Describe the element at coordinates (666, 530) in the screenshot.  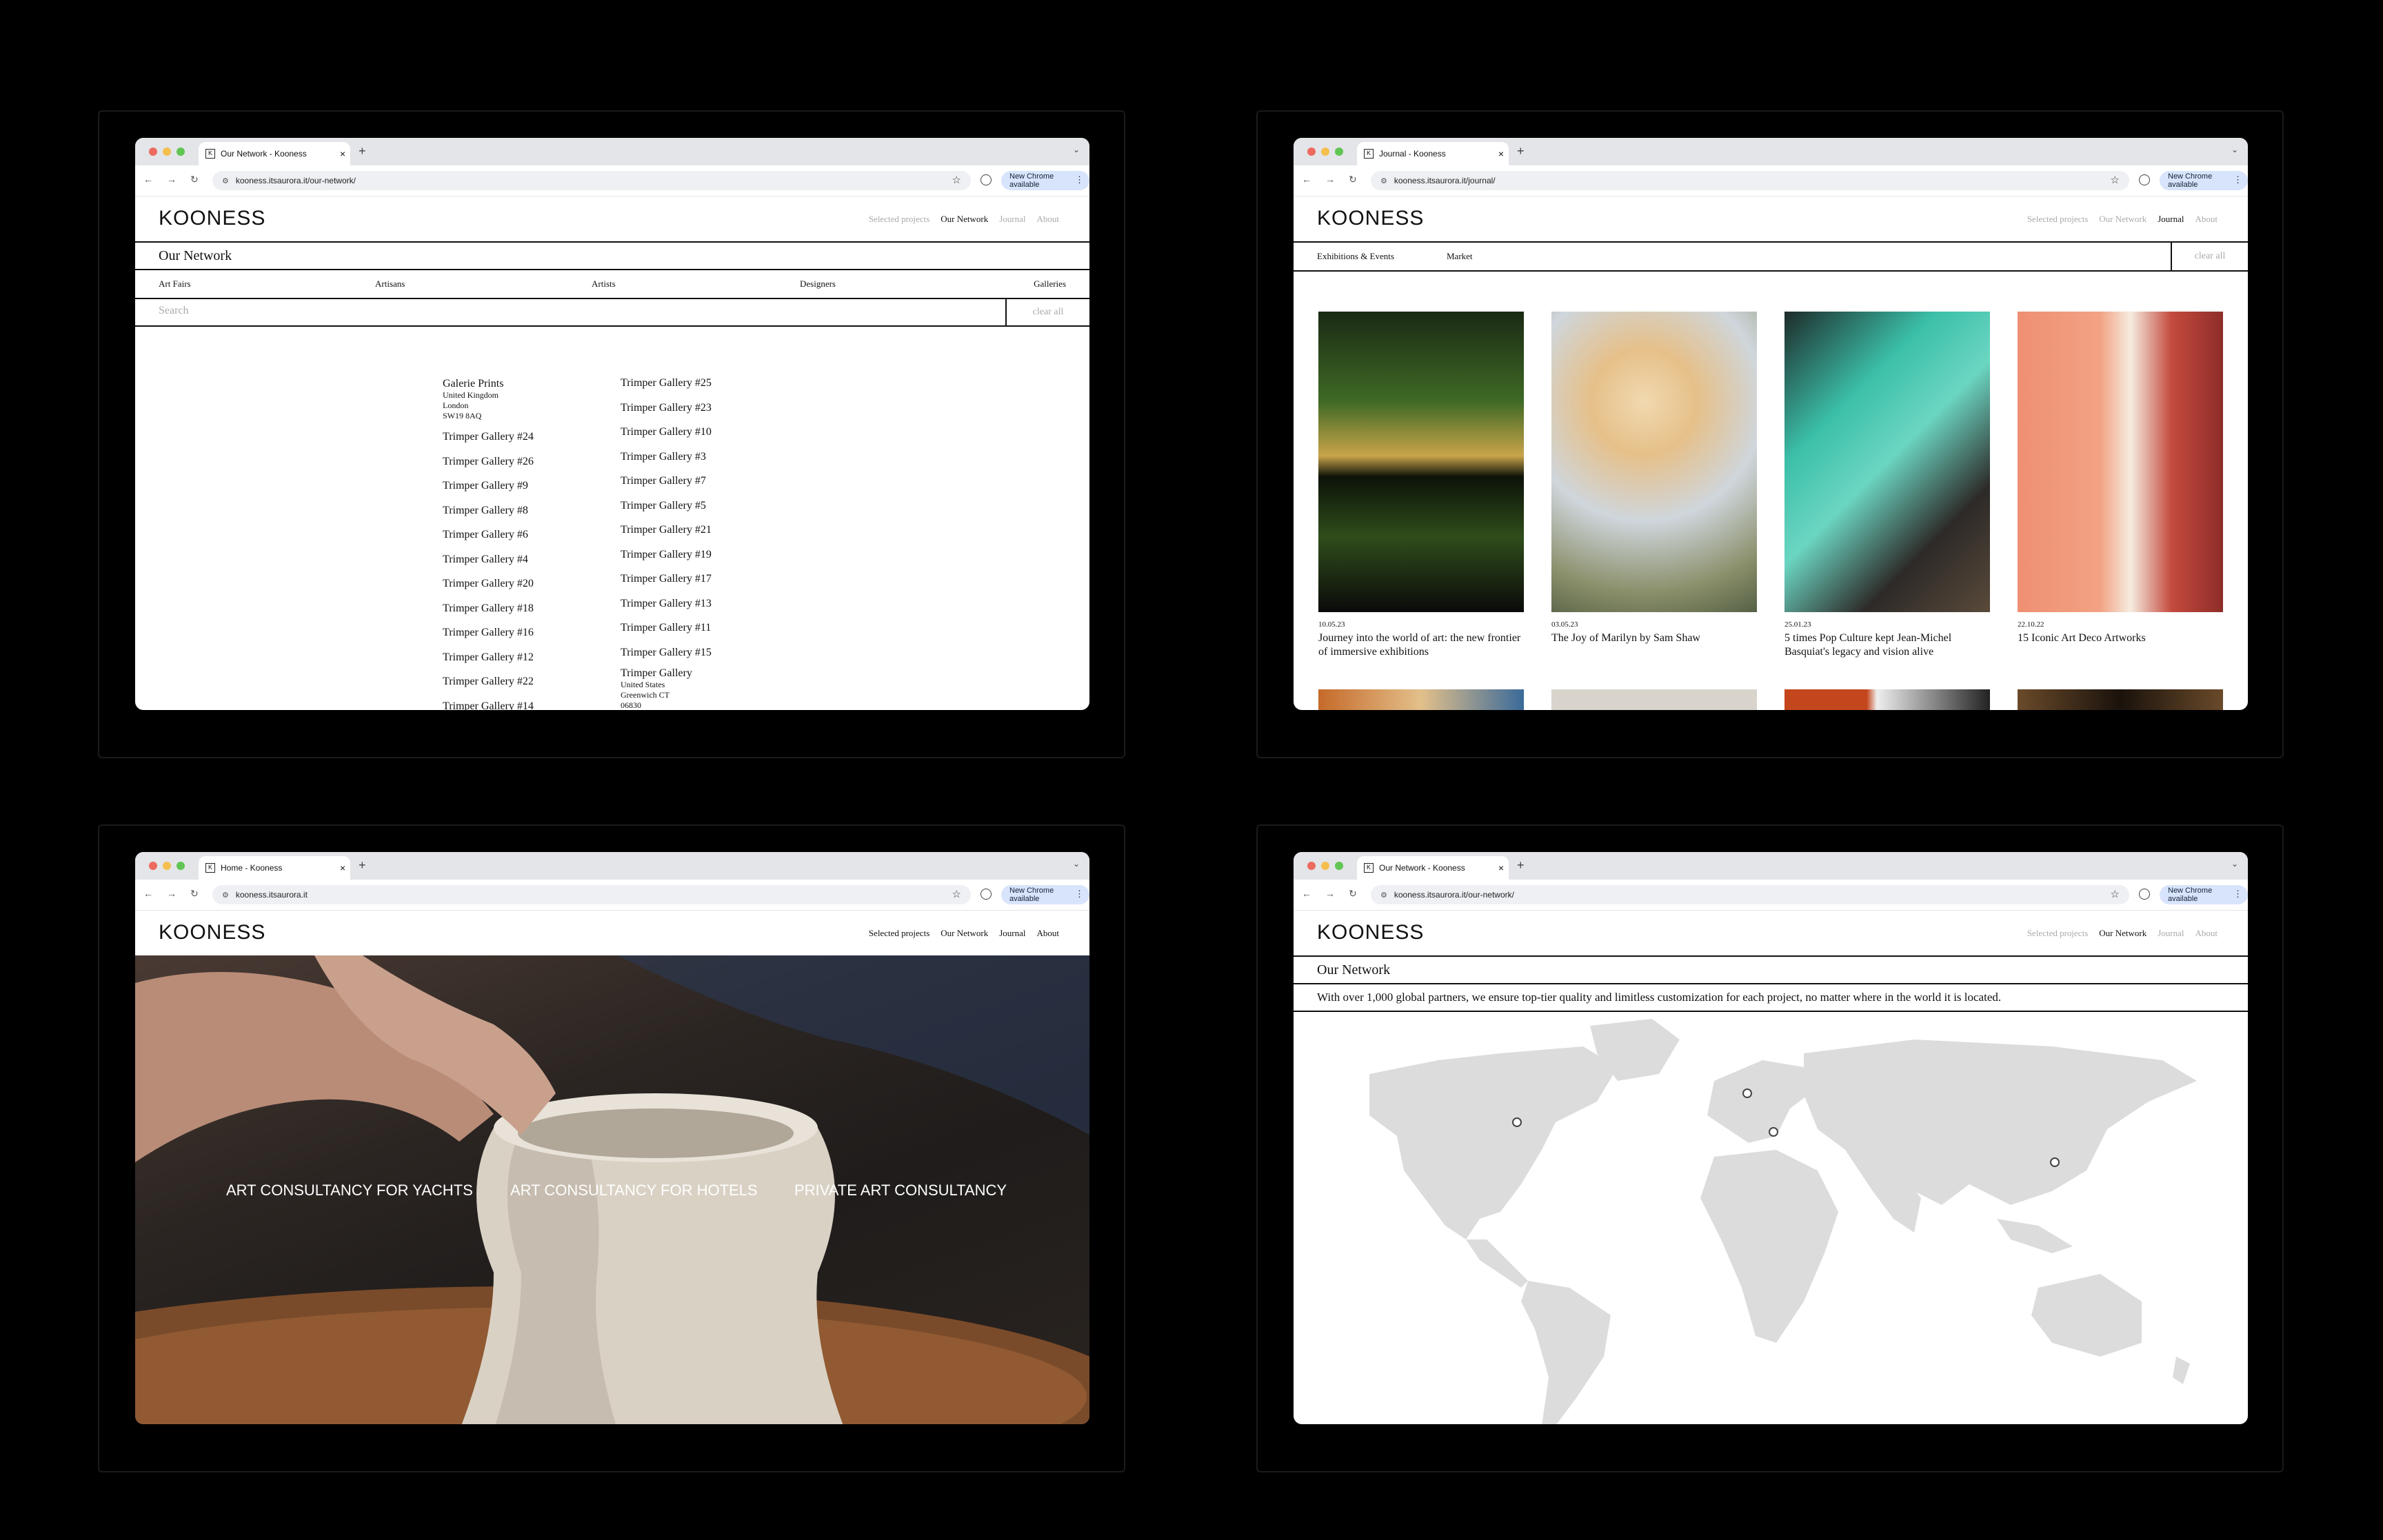
I see `list-item: Trimper Gallery #21` at that location.